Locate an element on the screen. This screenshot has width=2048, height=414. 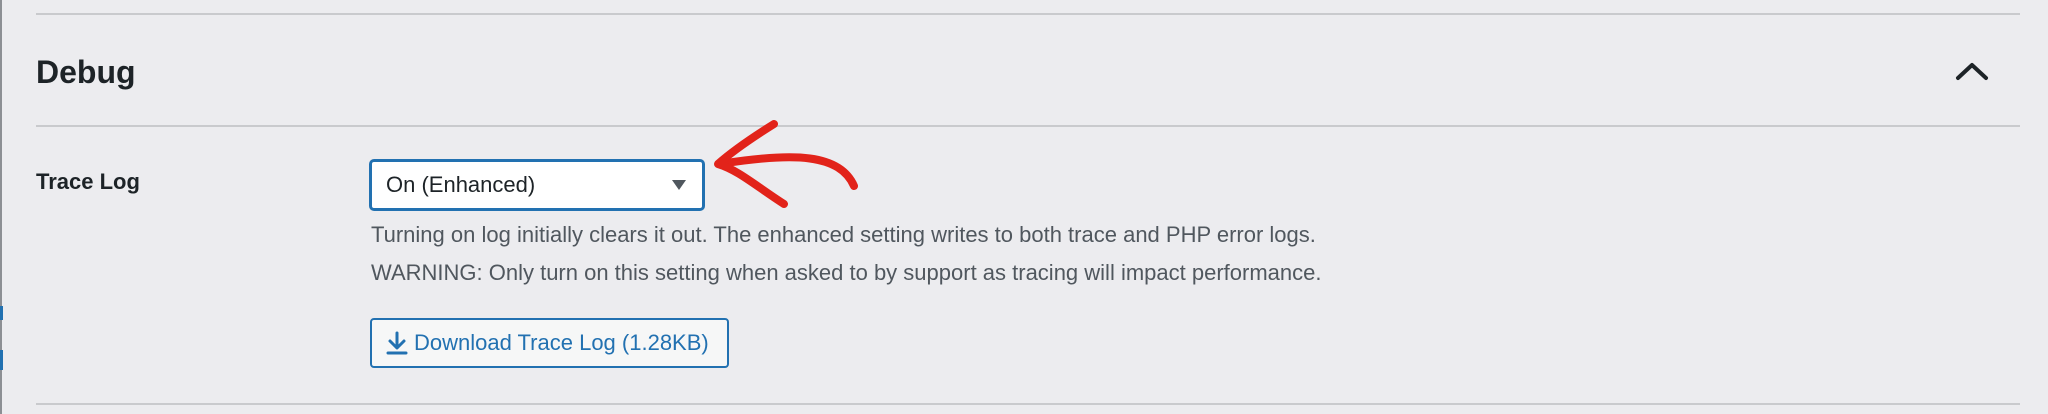
download-icon is located at coordinates (397, 343).